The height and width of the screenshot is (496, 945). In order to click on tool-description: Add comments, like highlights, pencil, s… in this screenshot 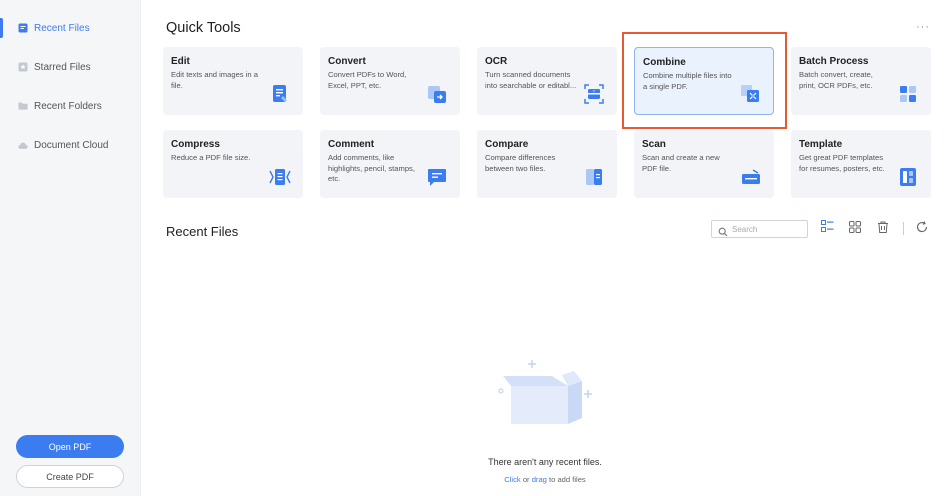, I will do `click(371, 168)`.